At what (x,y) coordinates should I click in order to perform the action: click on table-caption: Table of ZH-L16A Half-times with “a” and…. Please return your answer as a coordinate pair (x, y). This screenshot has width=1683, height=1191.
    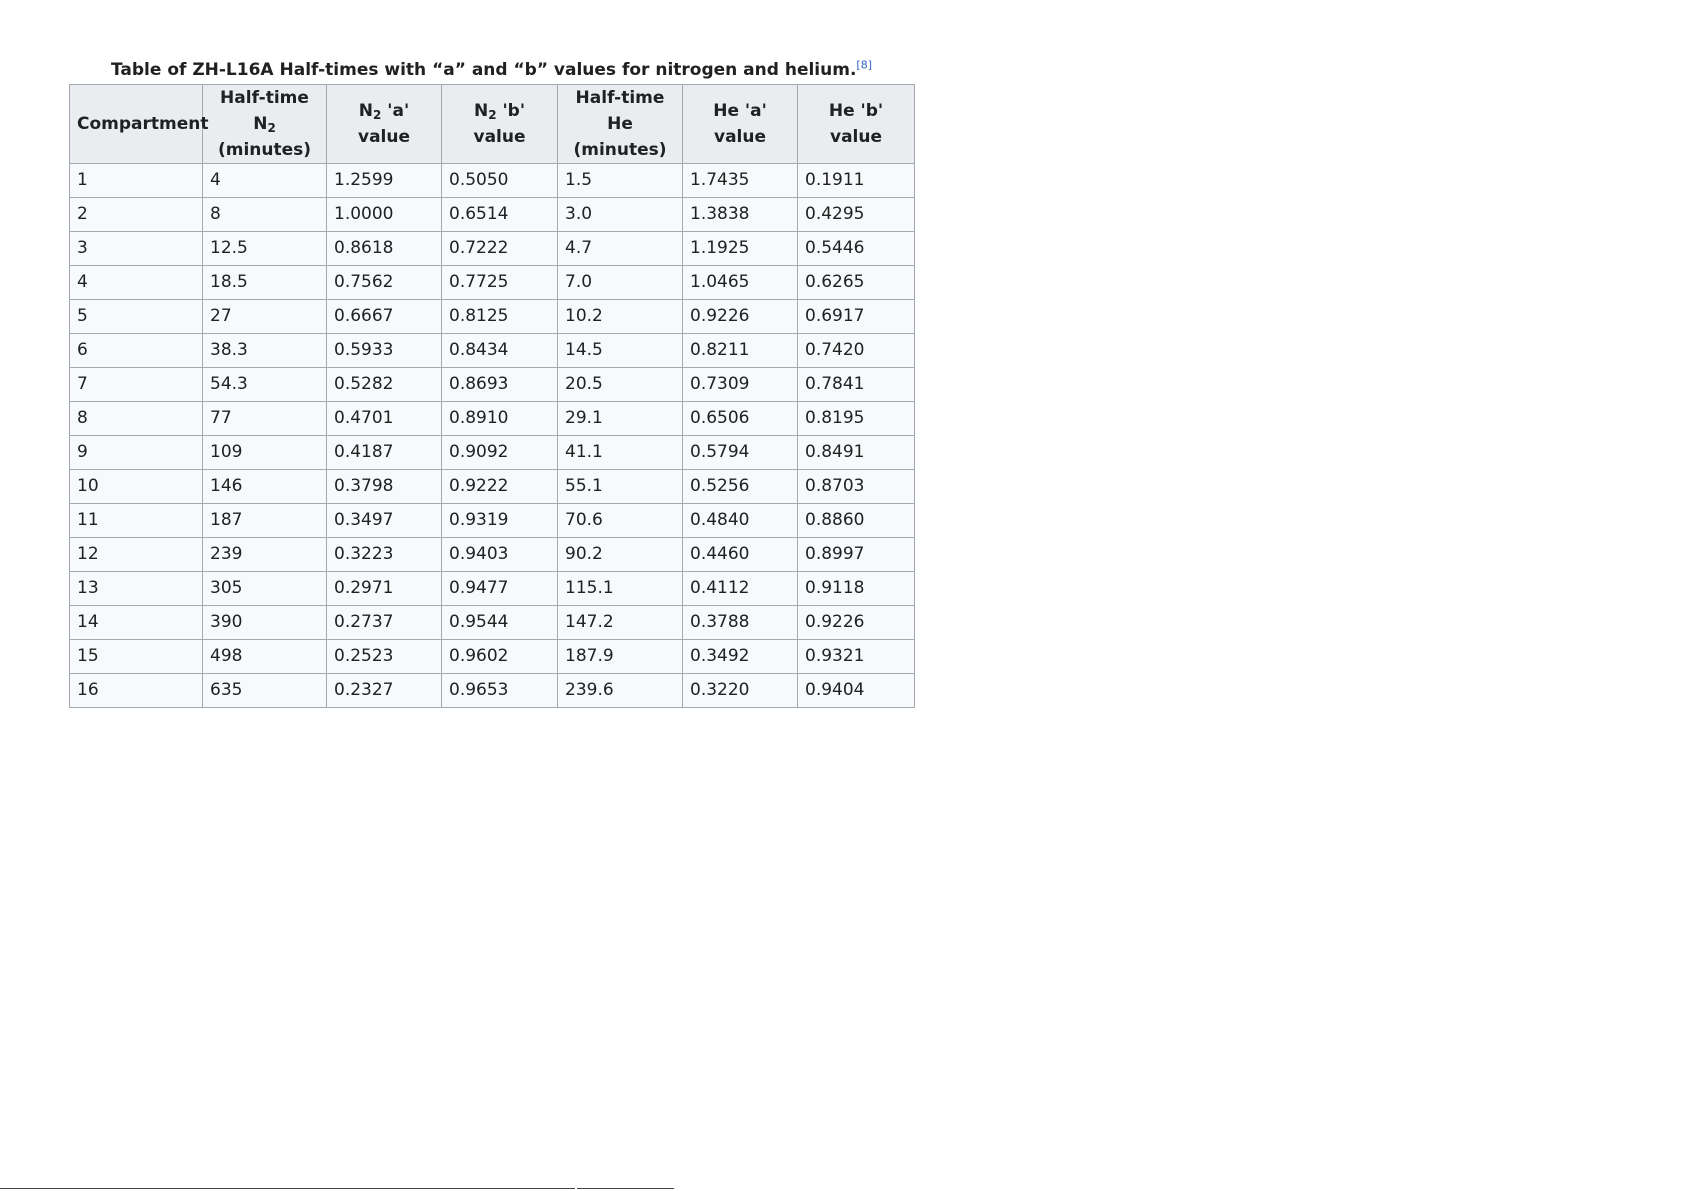
    Looking at the image, I should click on (491, 71).